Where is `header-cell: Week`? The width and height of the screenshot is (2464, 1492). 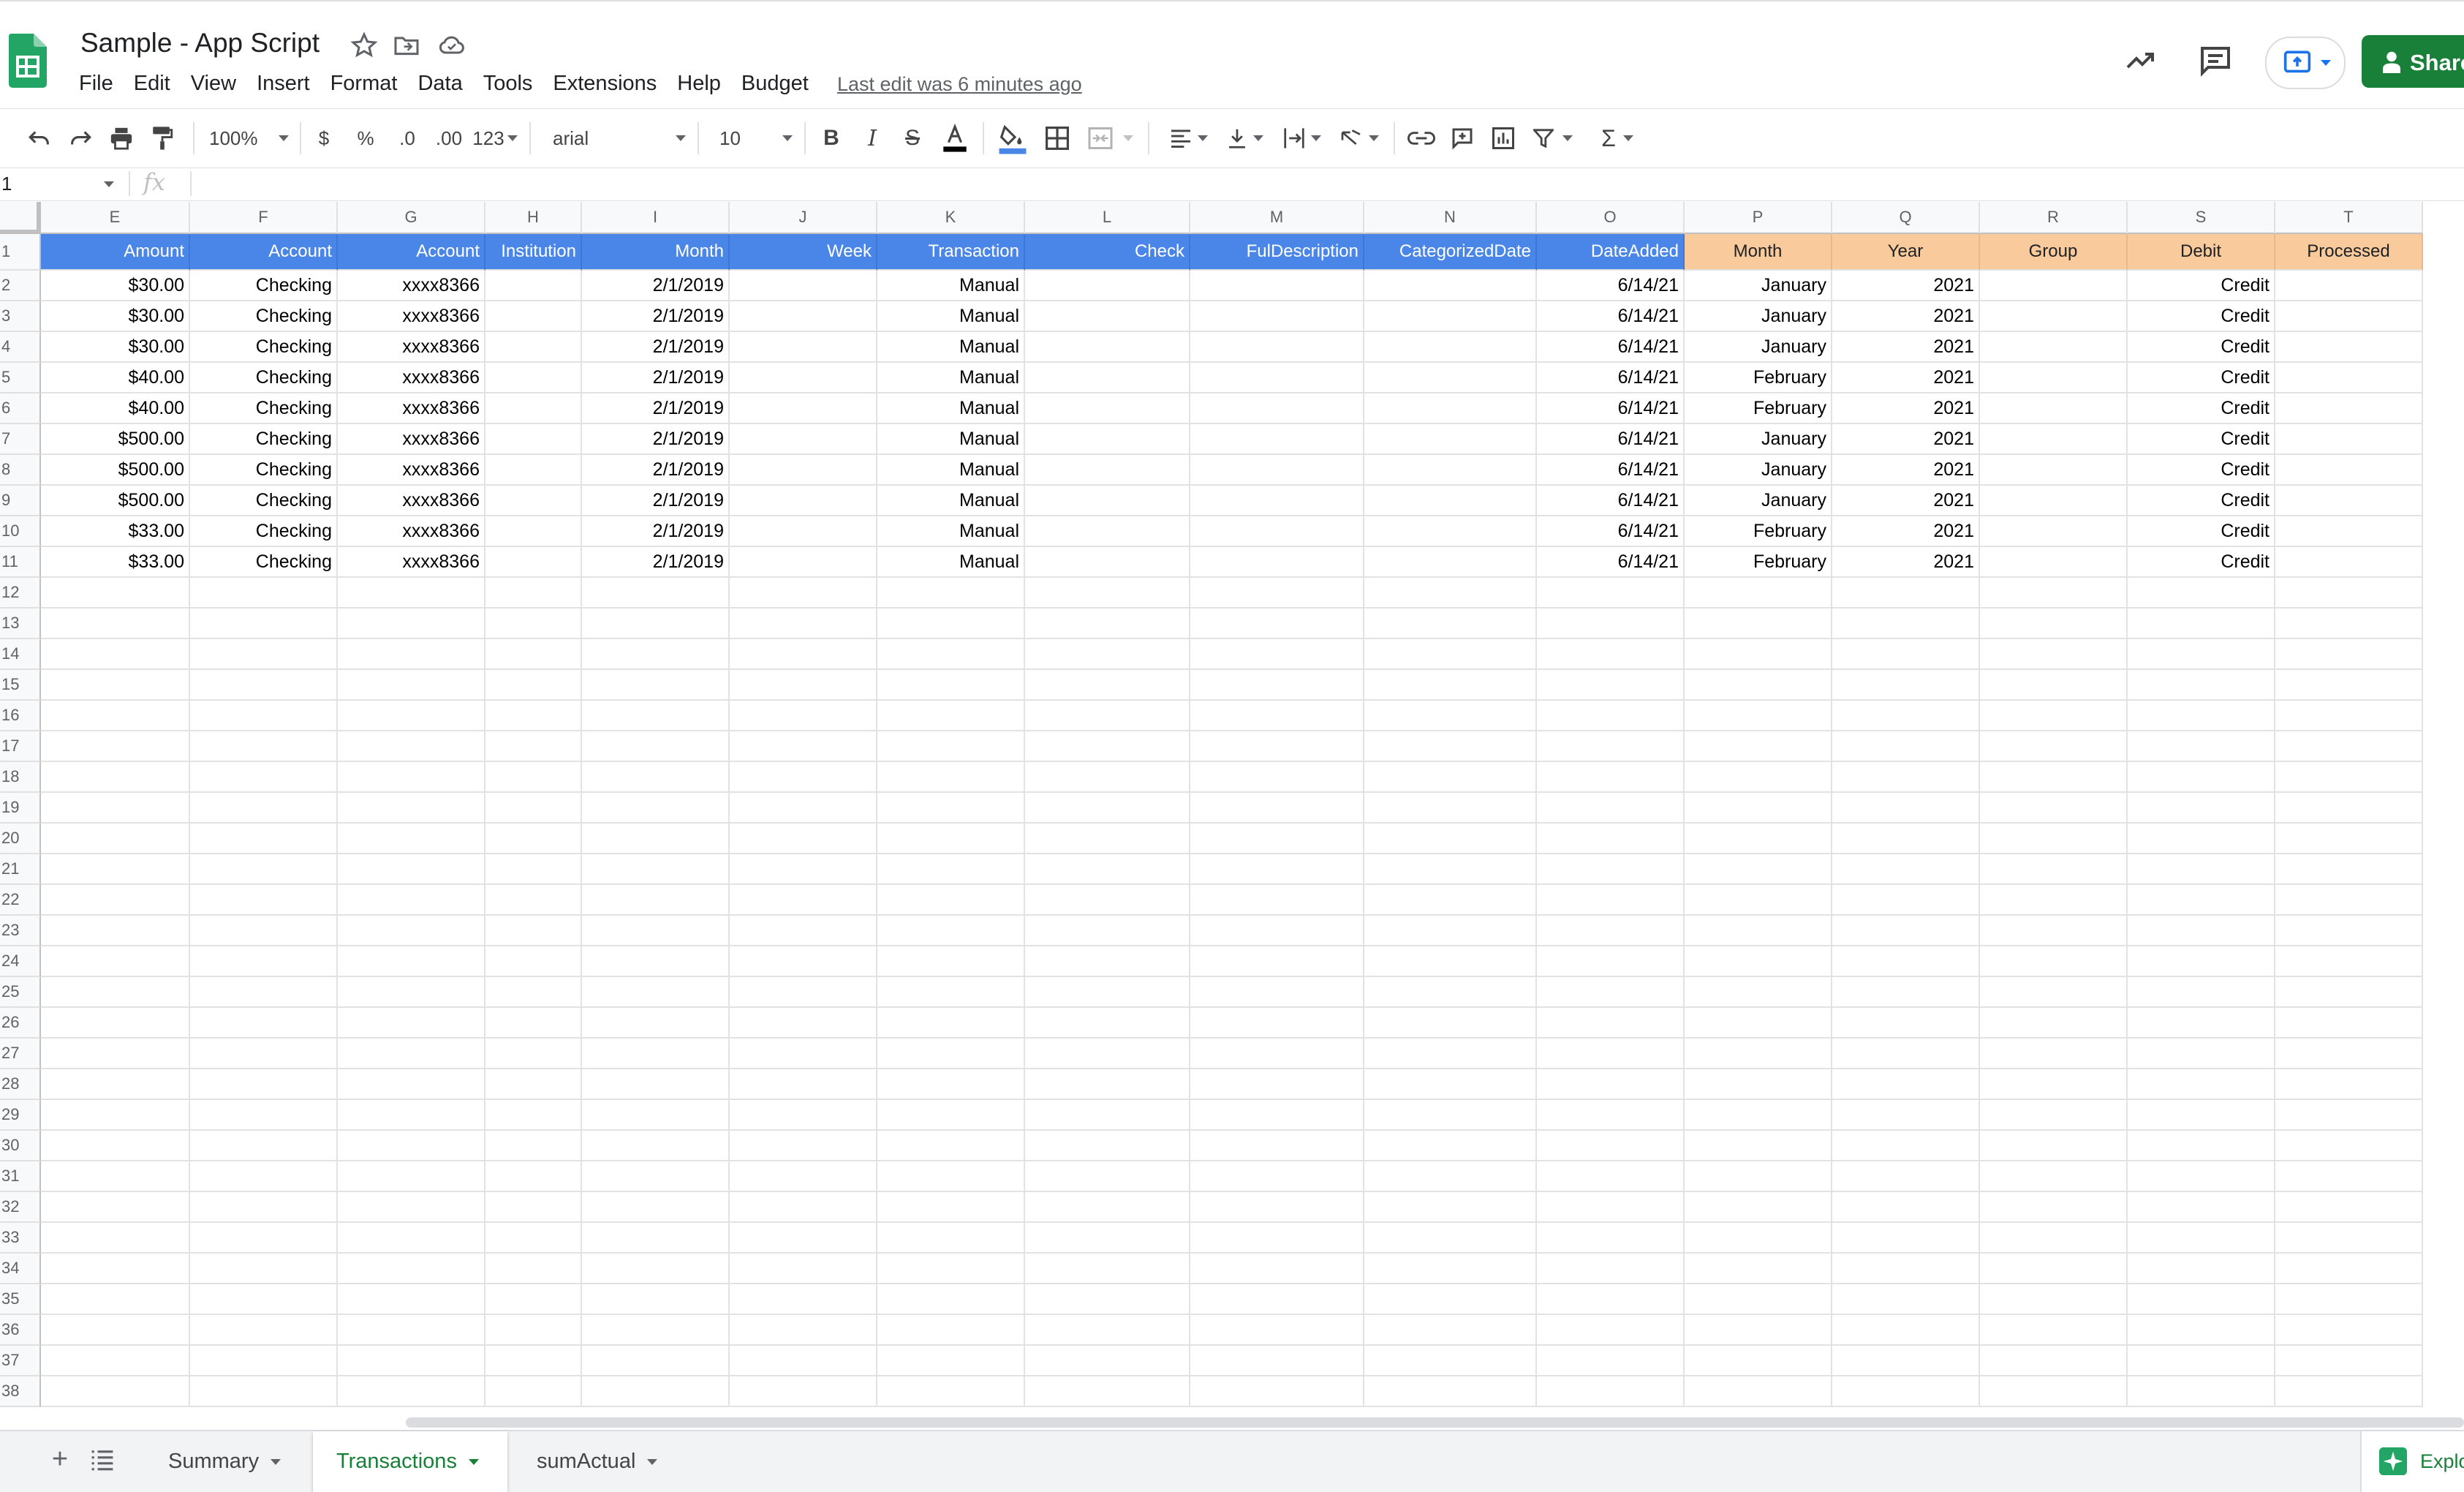
header-cell: Week is located at coordinates (803, 252).